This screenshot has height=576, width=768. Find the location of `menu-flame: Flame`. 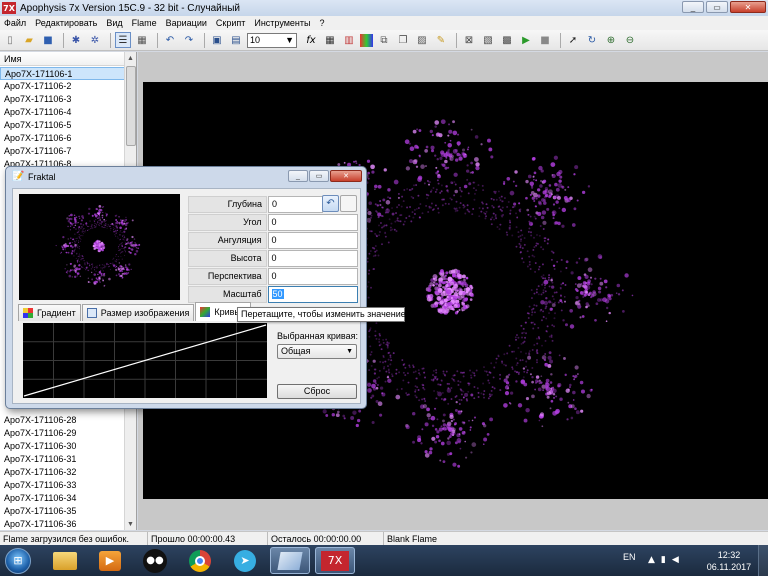

menu-flame: Flame is located at coordinates (144, 23).